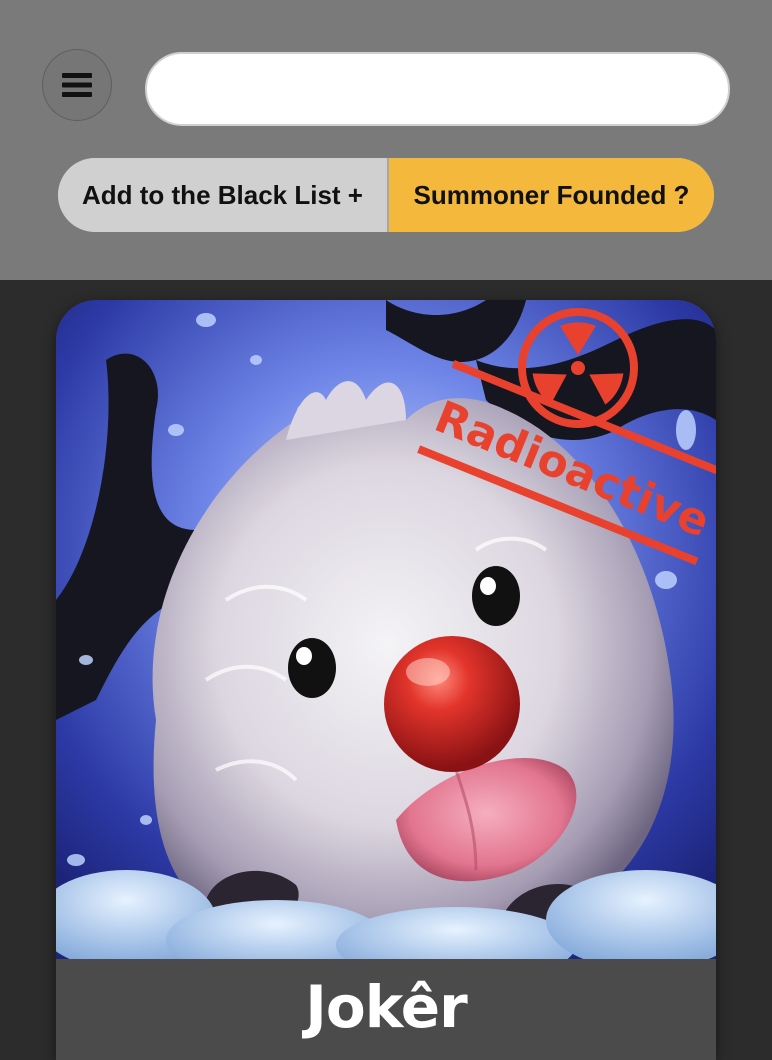 This screenshot has height=1060, width=772. I want to click on add-to-blacklist-button: Add to the Black List +, so click(223, 195).